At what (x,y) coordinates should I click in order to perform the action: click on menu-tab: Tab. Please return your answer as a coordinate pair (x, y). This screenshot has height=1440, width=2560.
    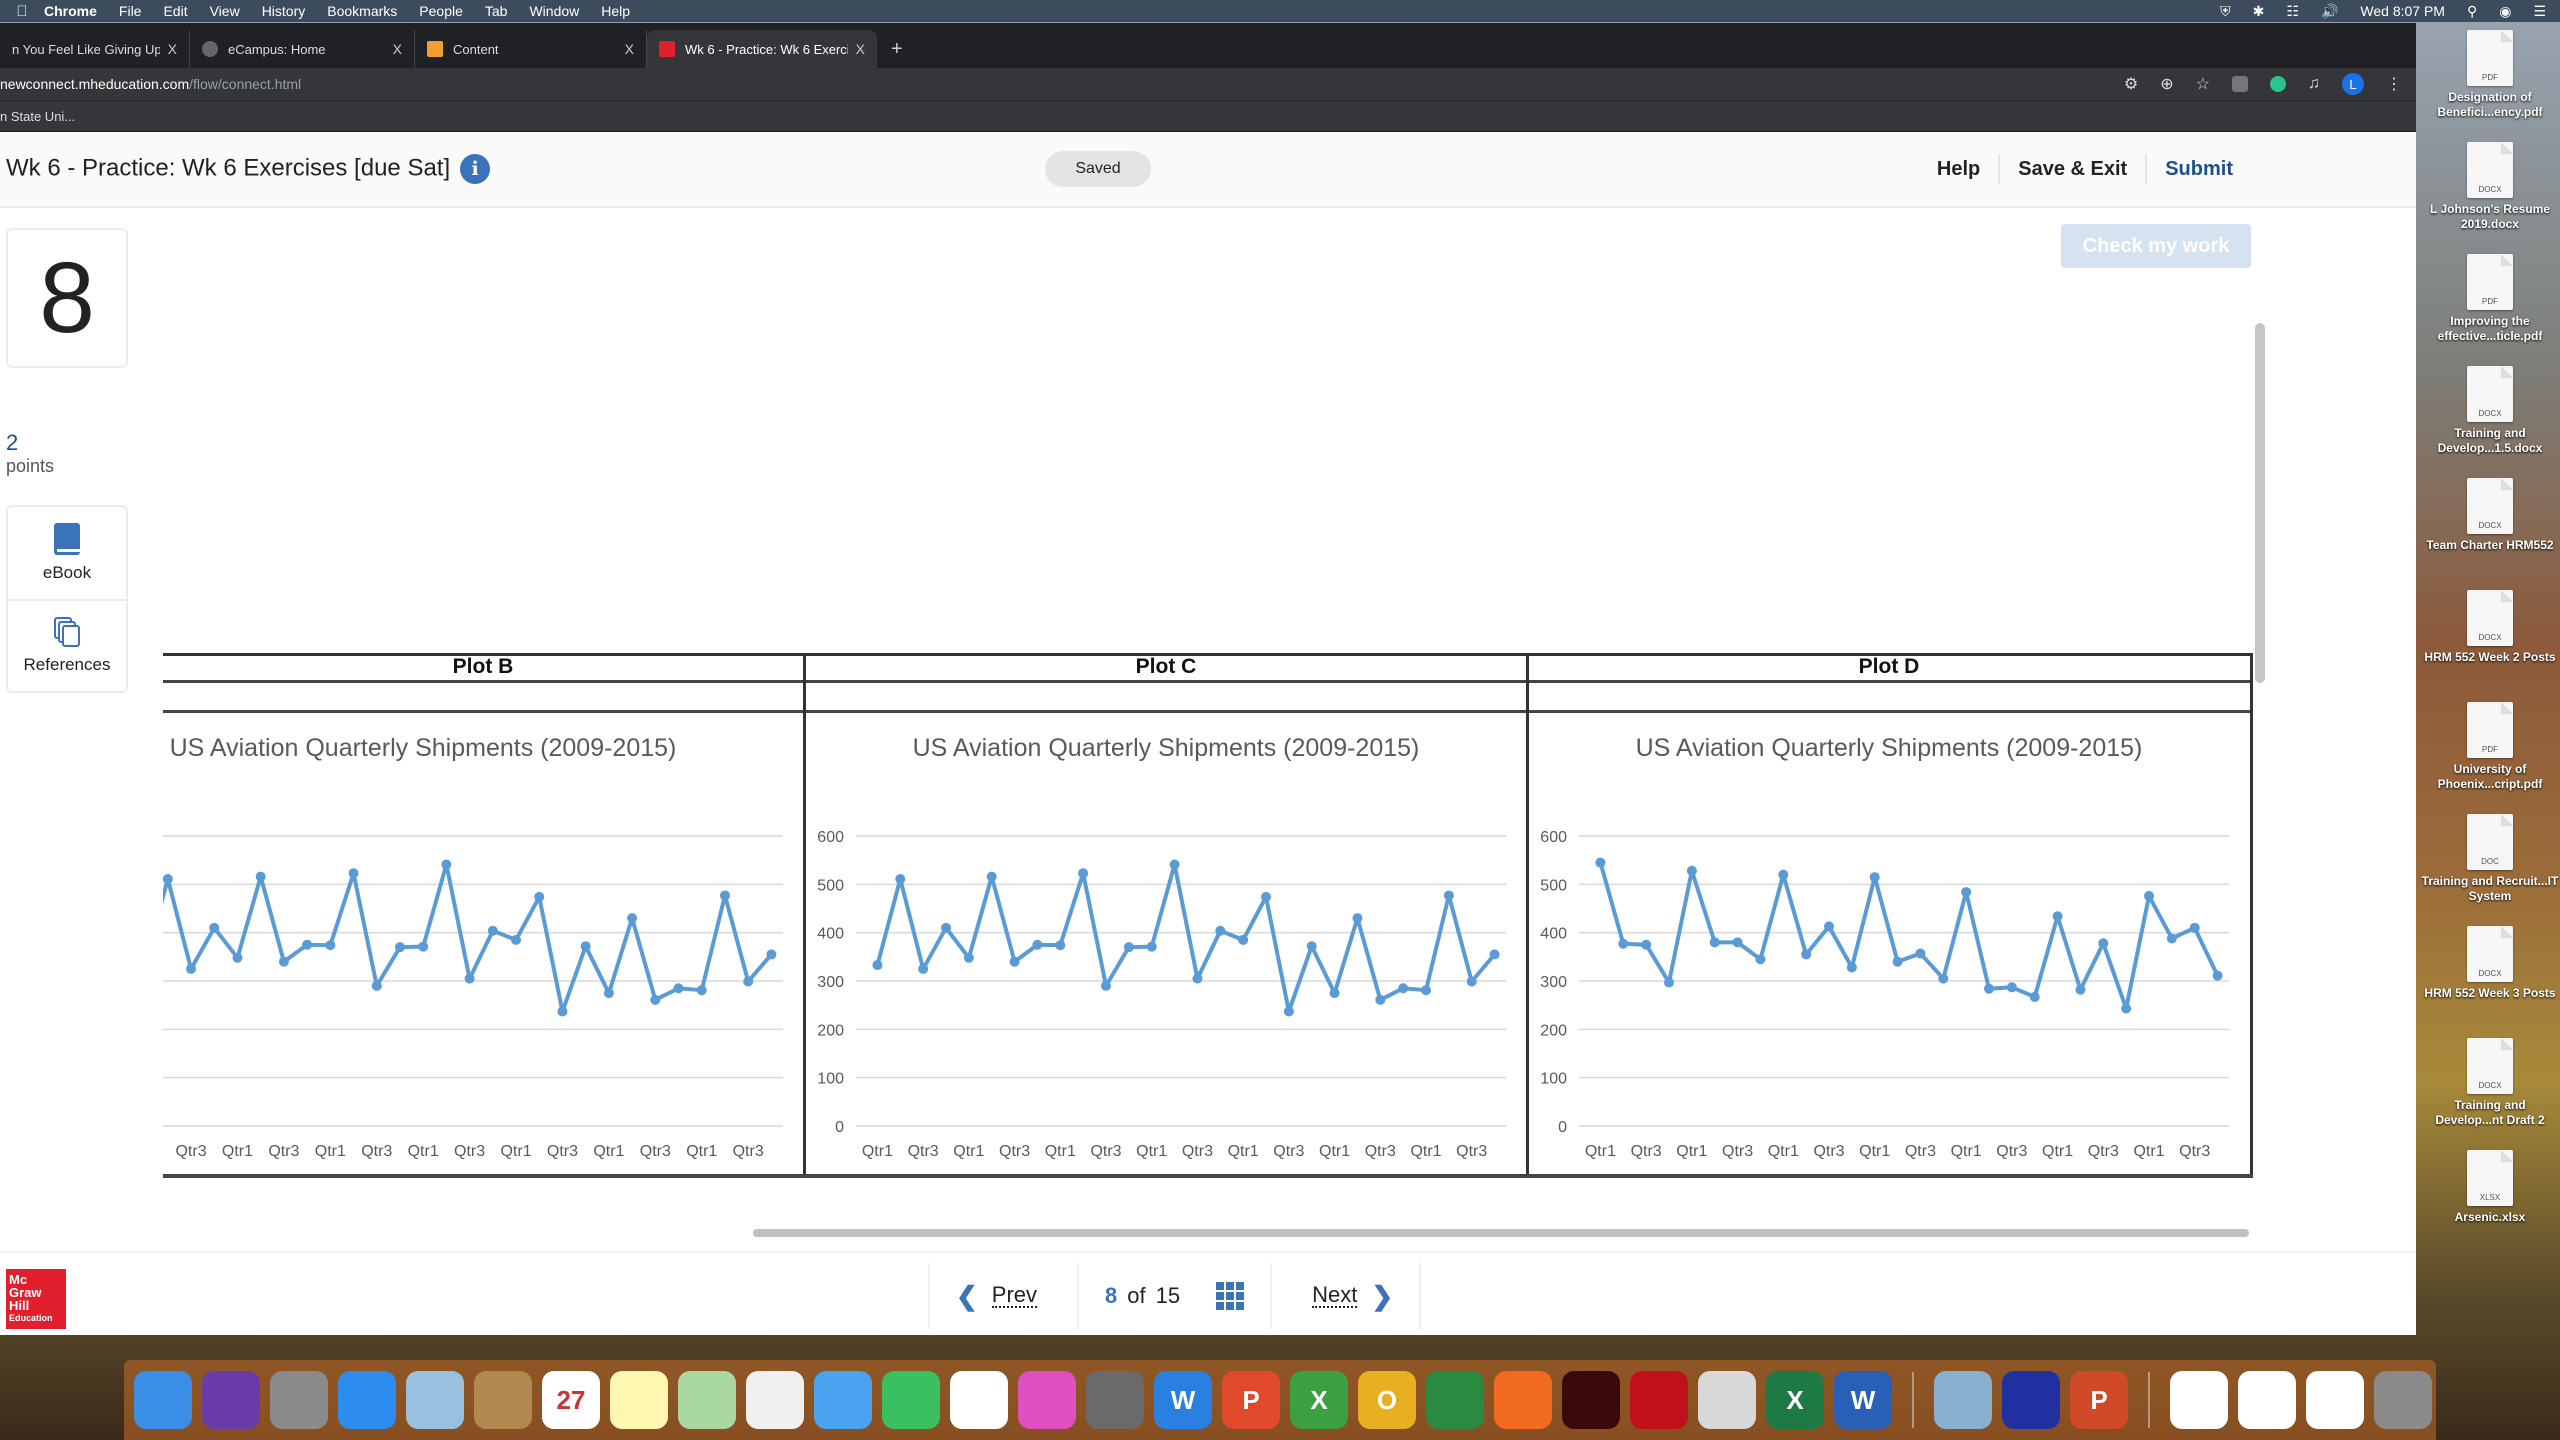
    Looking at the image, I should click on (496, 11).